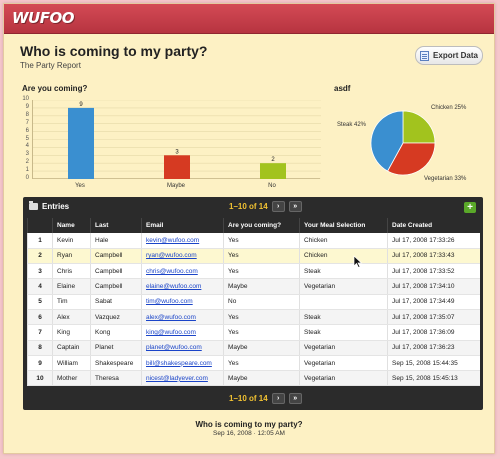  Describe the element at coordinates (71, 317) in the screenshot. I see `cell-name: Alex` at that location.